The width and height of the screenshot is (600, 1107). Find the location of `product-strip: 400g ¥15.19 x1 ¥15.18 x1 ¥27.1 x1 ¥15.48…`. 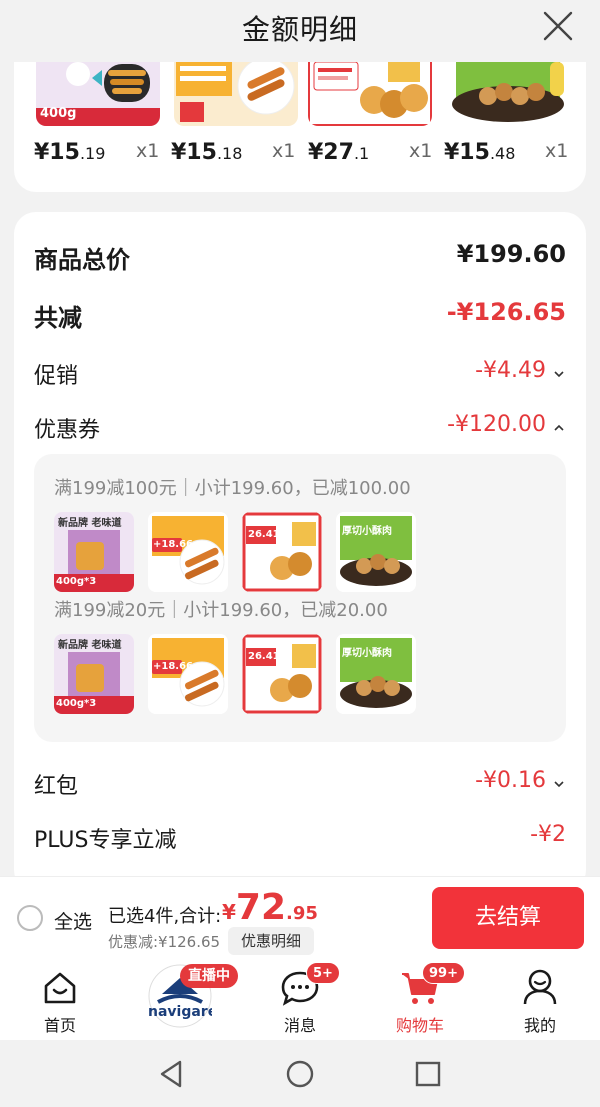

product-strip: 400g ¥15.19 x1 ¥15.18 x1 ¥27.1 x1 ¥15.48… is located at coordinates (300, 126).